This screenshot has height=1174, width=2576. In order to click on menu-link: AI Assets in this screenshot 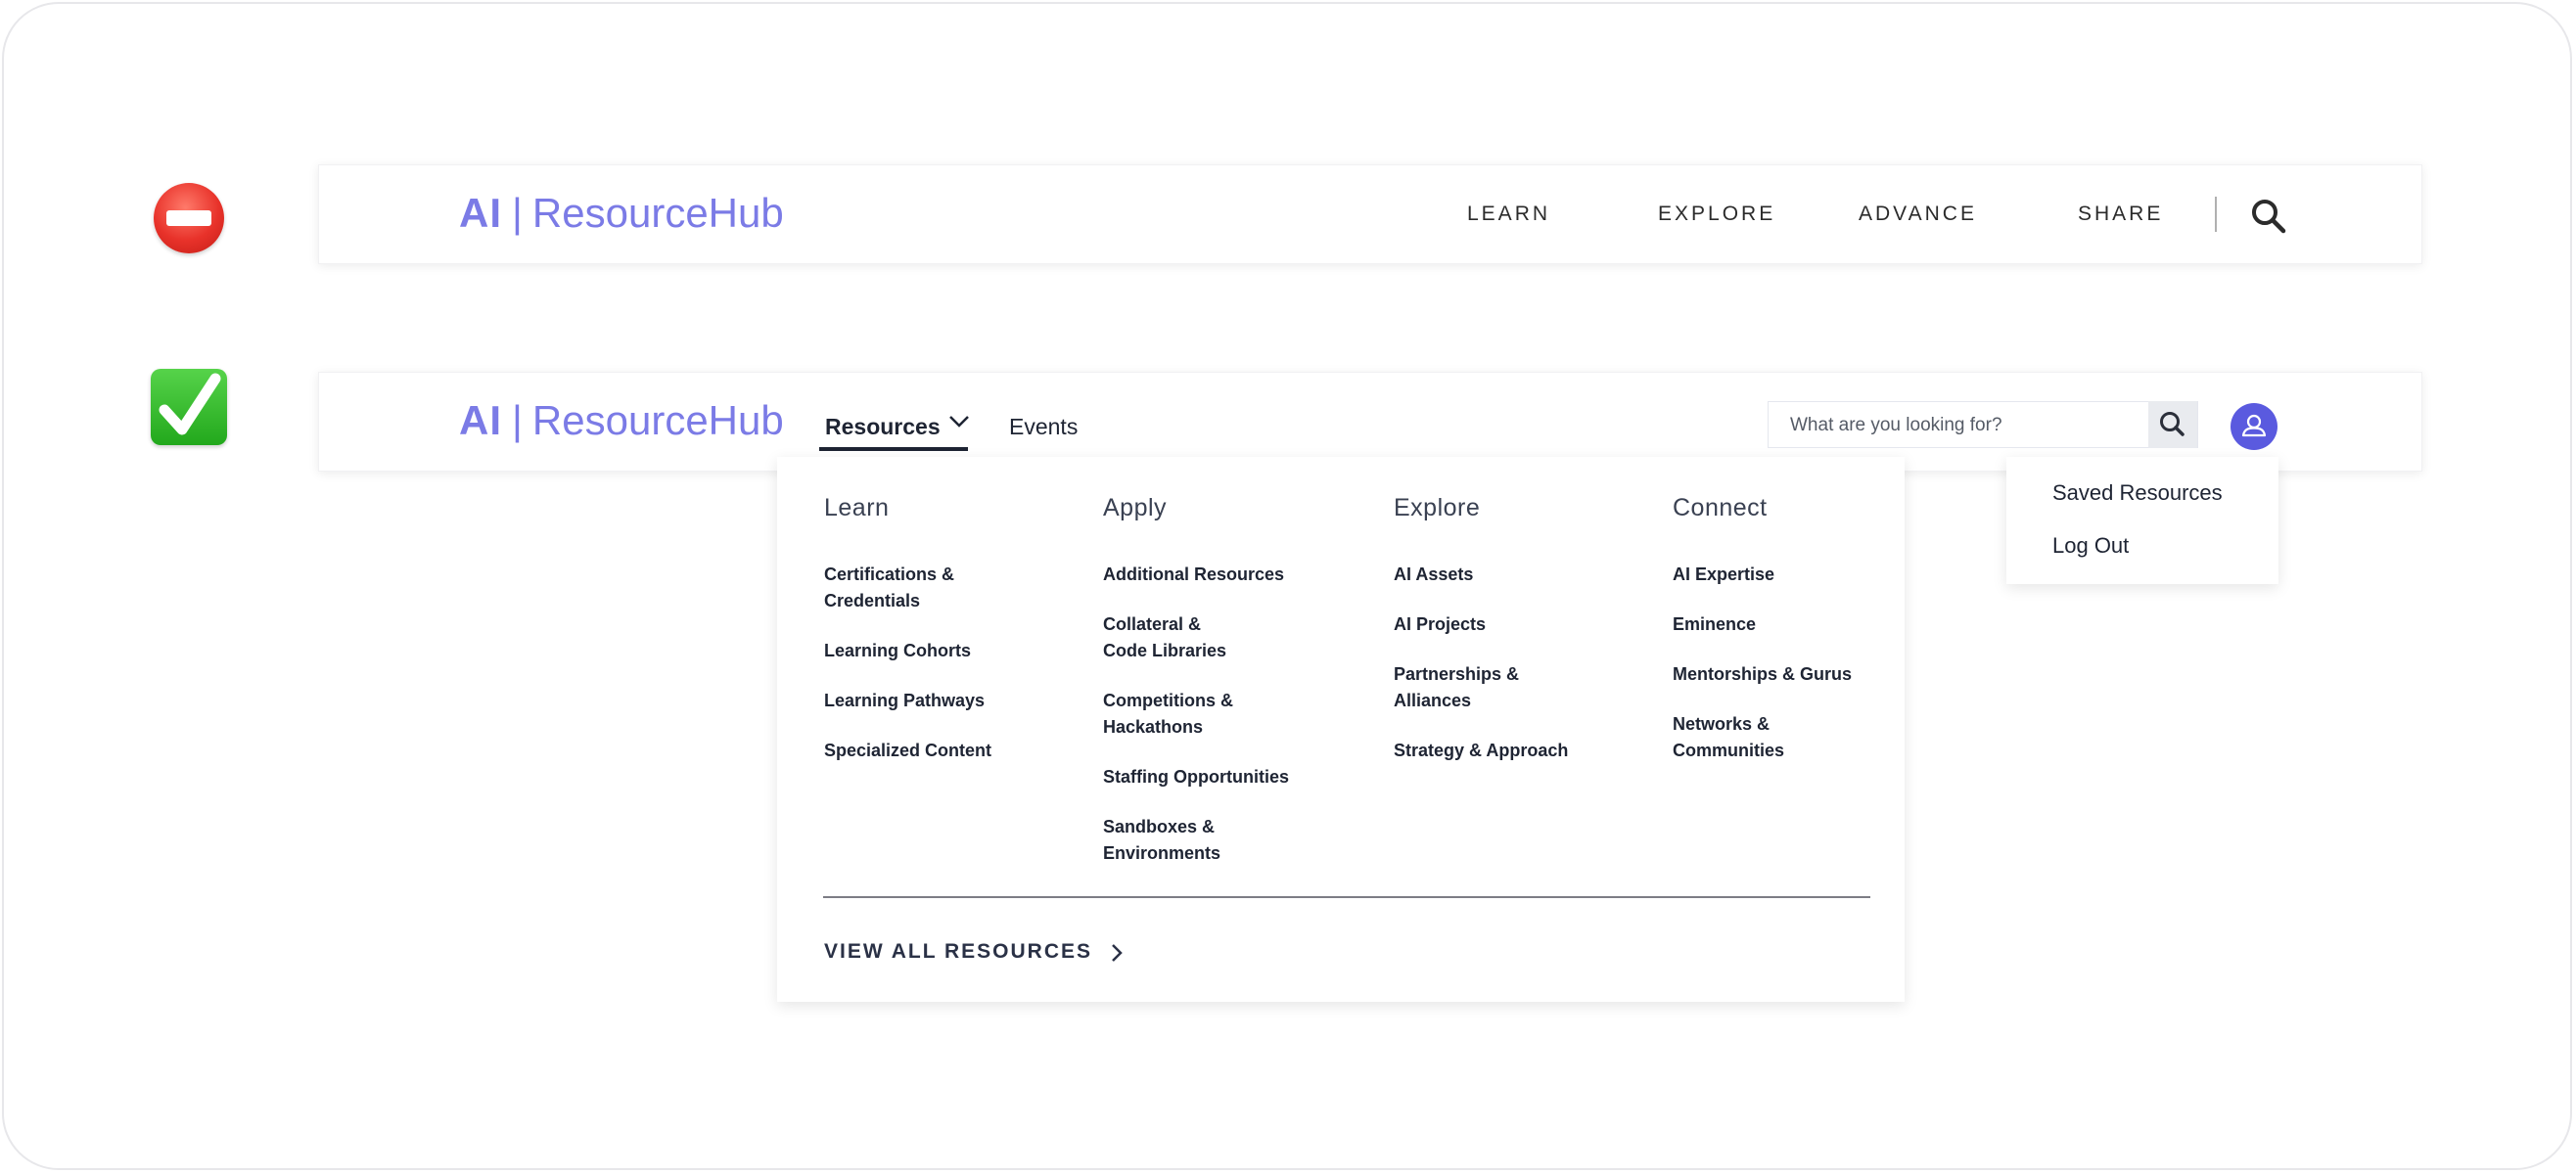, I will do `click(1481, 575)`.